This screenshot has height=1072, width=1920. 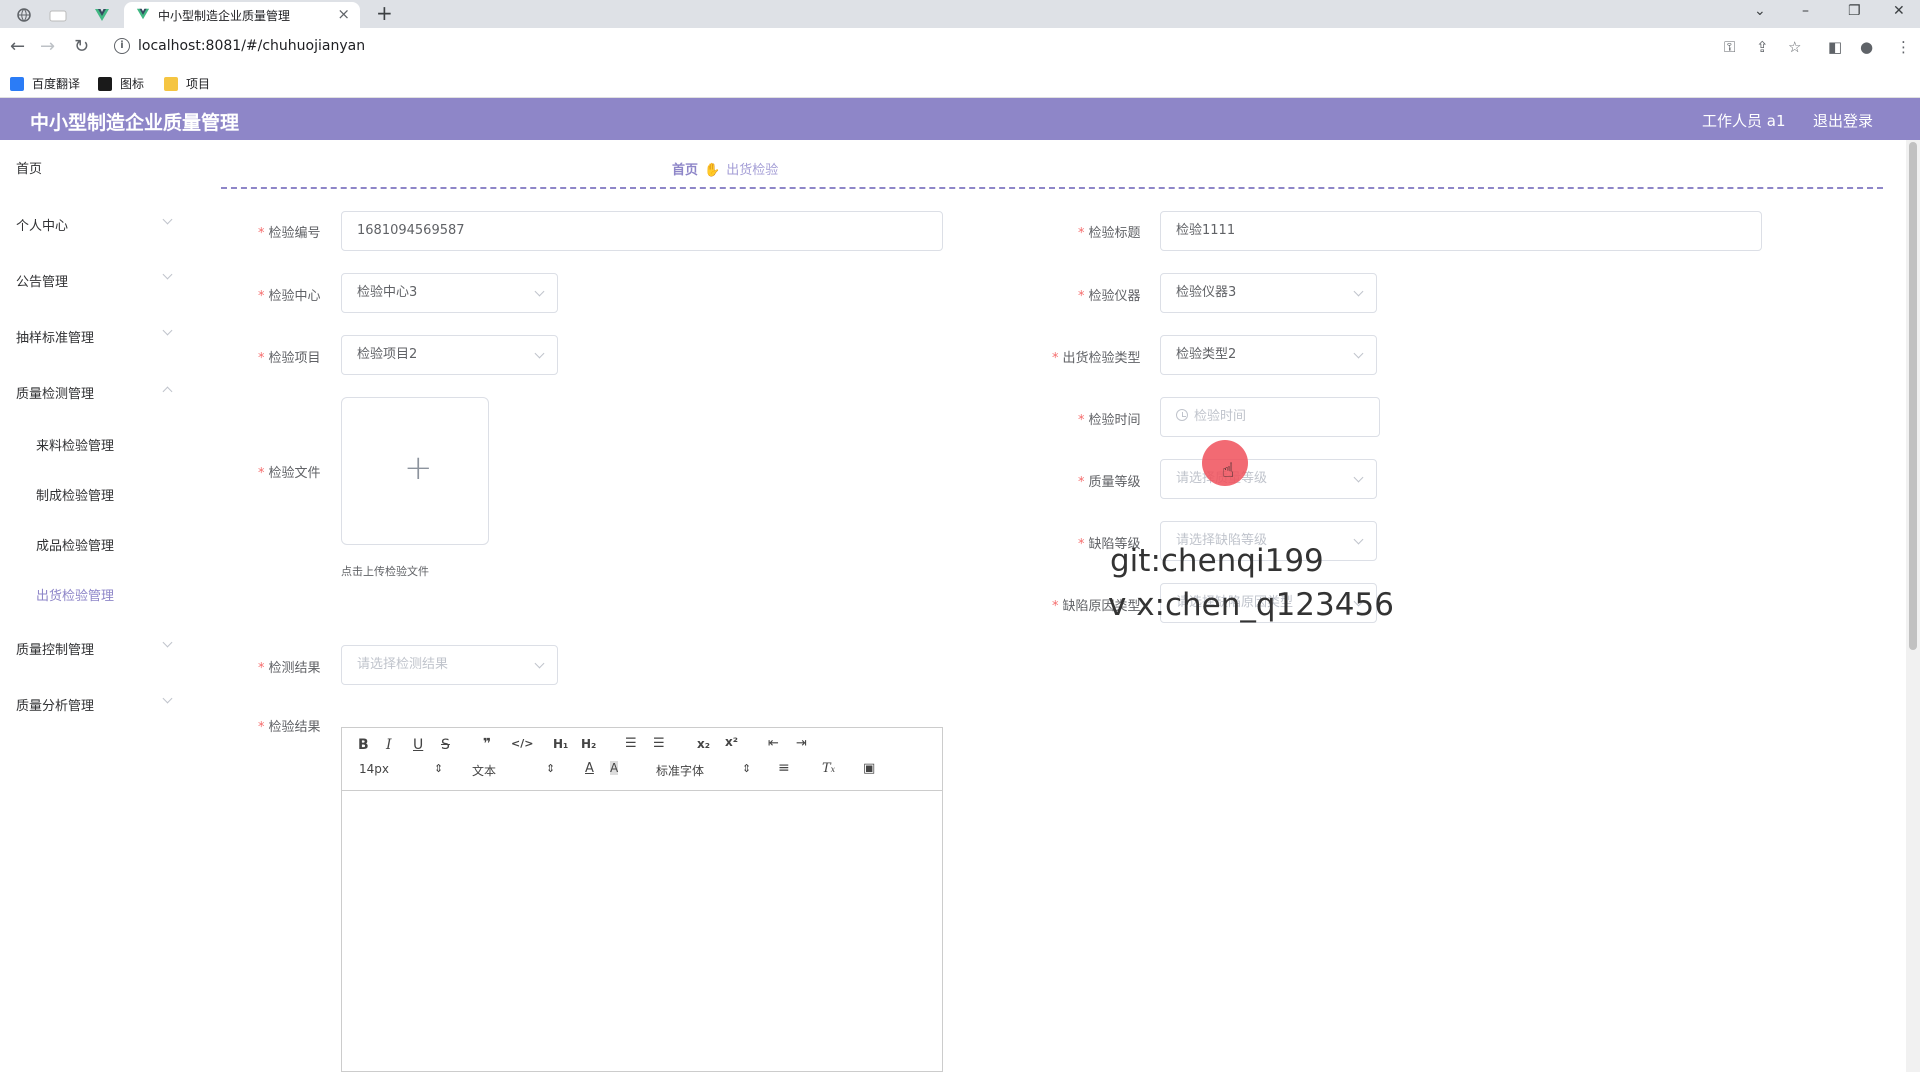 I want to click on code-icon: </>, so click(x=522, y=743).